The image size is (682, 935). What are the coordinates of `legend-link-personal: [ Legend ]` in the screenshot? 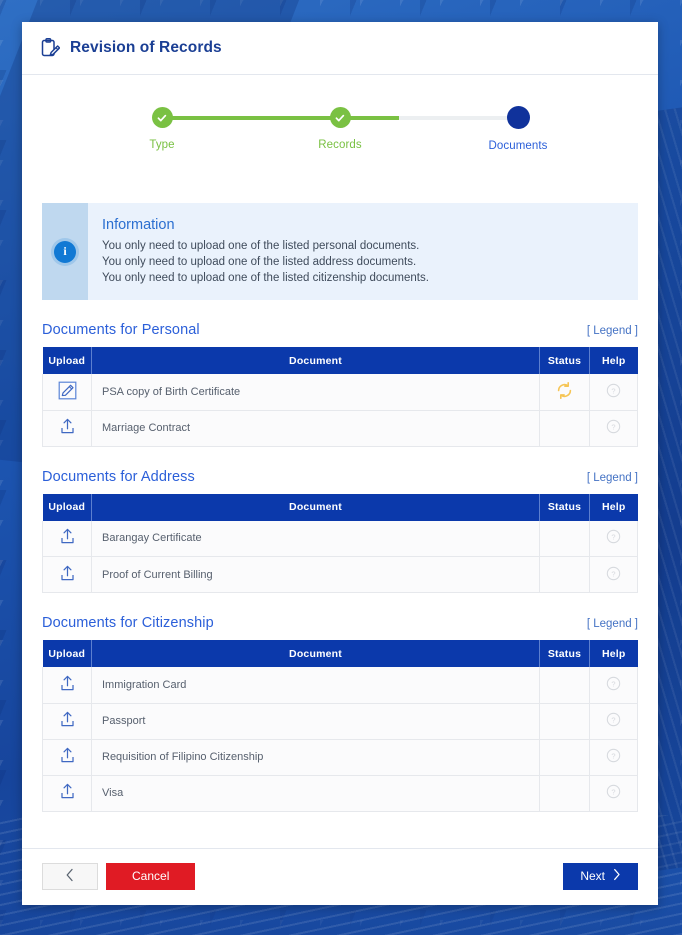 It's located at (612, 331).